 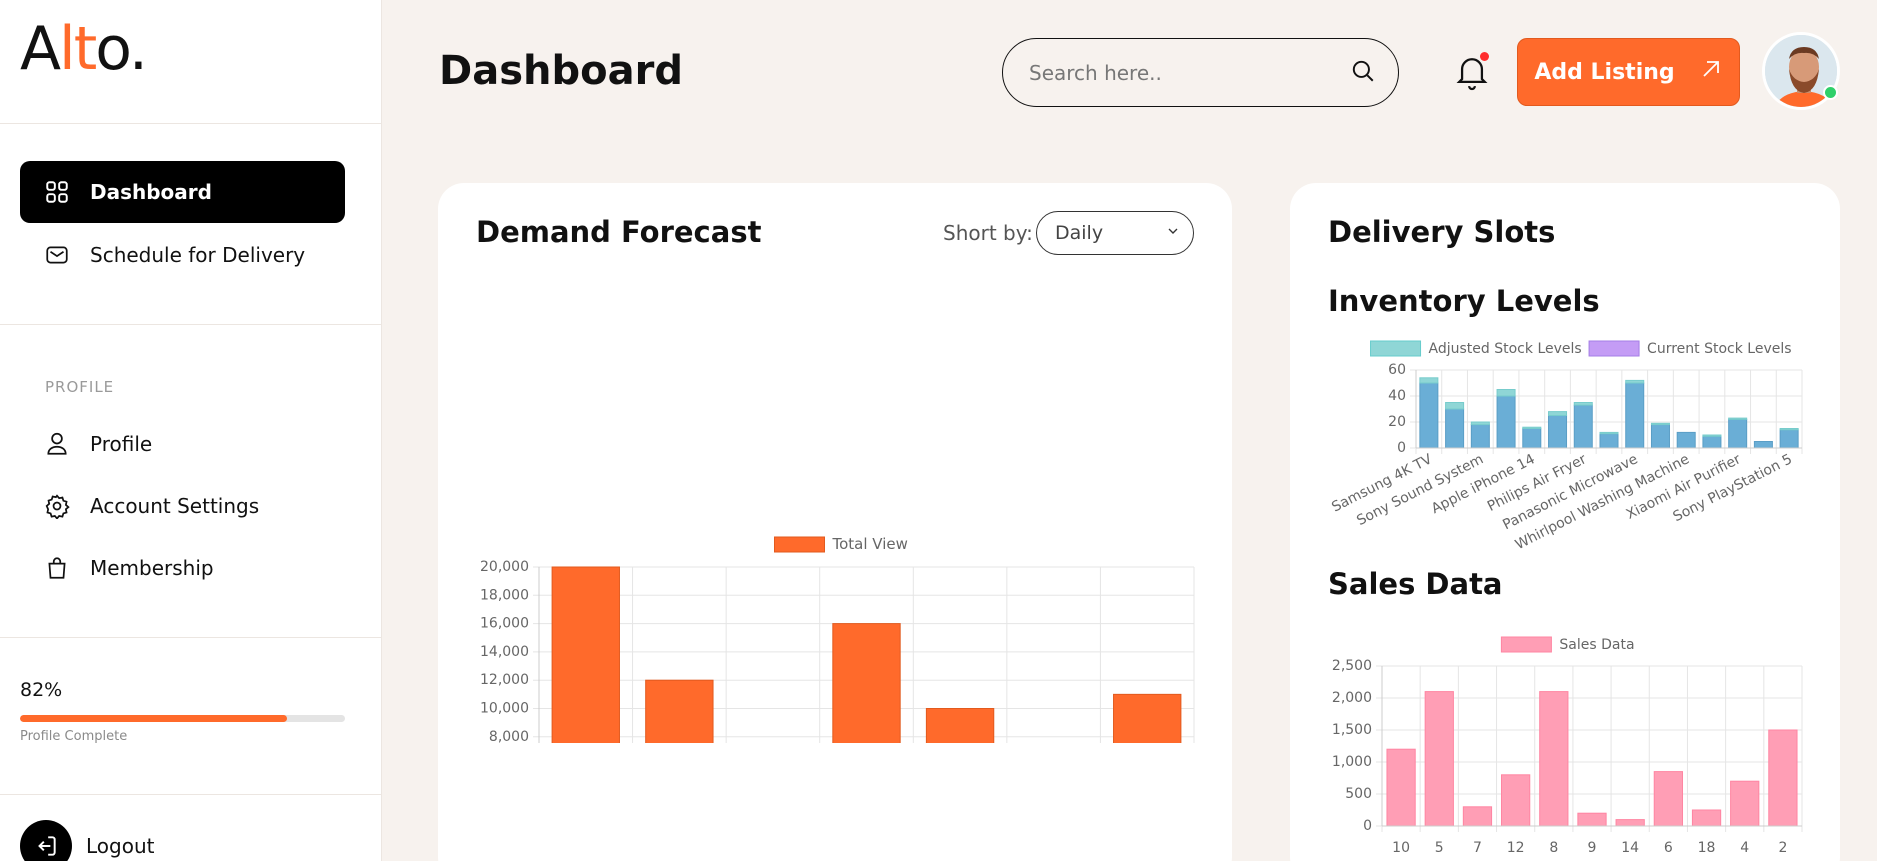 What do you see at coordinates (84, 49) in the screenshot?
I see `brand-logo: Alto.` at bounding box center [84, 49].